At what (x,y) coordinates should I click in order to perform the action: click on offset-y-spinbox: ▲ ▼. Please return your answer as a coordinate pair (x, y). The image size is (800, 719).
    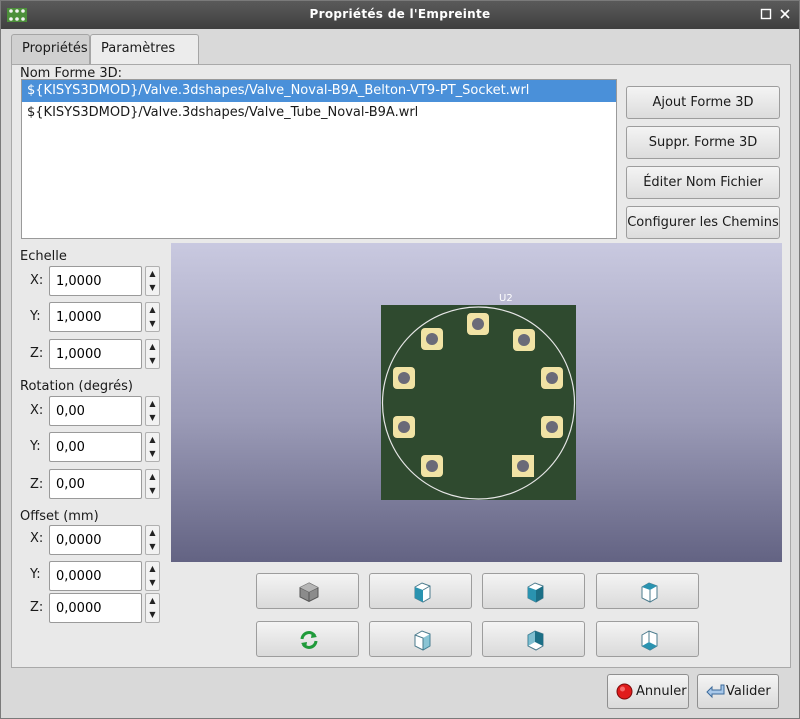
    Looking at the image, I should click on (104, 576).